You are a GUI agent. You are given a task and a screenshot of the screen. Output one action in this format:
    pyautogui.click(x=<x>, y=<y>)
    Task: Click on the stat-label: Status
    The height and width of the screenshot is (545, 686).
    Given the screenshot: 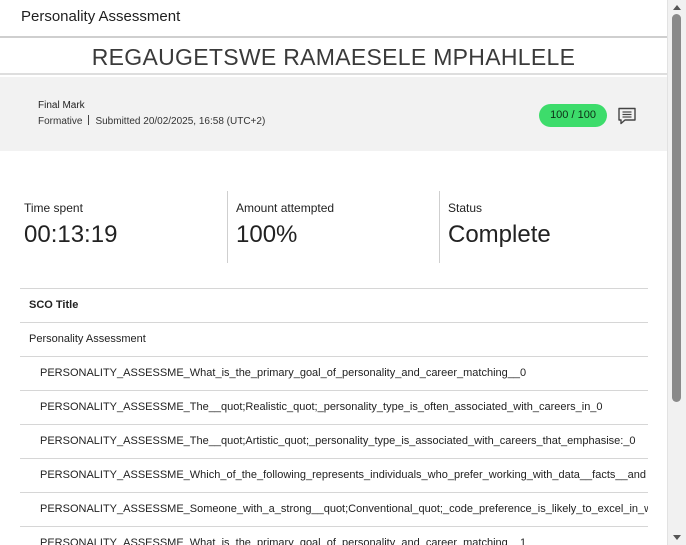 What is the action you would take?
    pyautogui.click(x=465, y=208)
    